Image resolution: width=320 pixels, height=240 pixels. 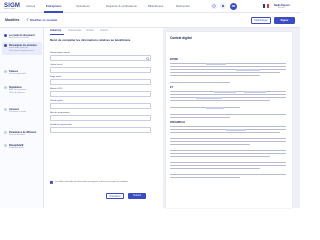 I want to click on step-subtitle: Vérification finale, so click(x=16, y=147).